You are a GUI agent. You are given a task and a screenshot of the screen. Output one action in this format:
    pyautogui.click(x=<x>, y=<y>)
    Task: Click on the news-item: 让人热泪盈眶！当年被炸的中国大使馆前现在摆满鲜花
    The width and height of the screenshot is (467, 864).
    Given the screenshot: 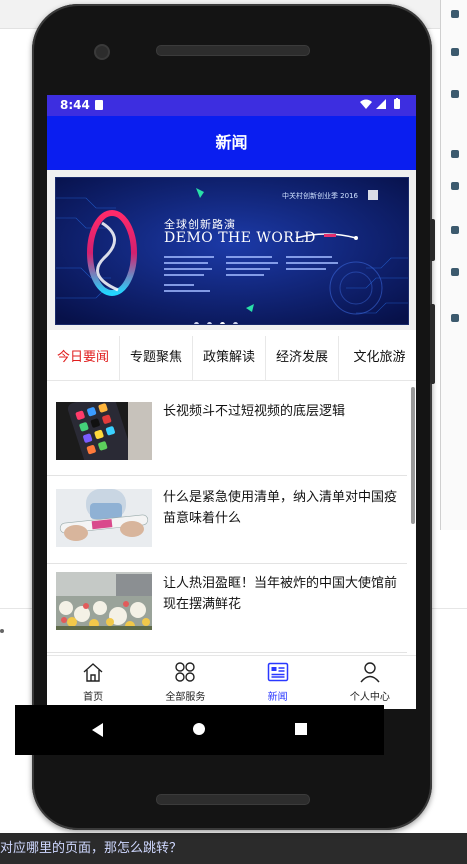 What is the action you would take?
    pyautogui.click(x=227, y=608)
    